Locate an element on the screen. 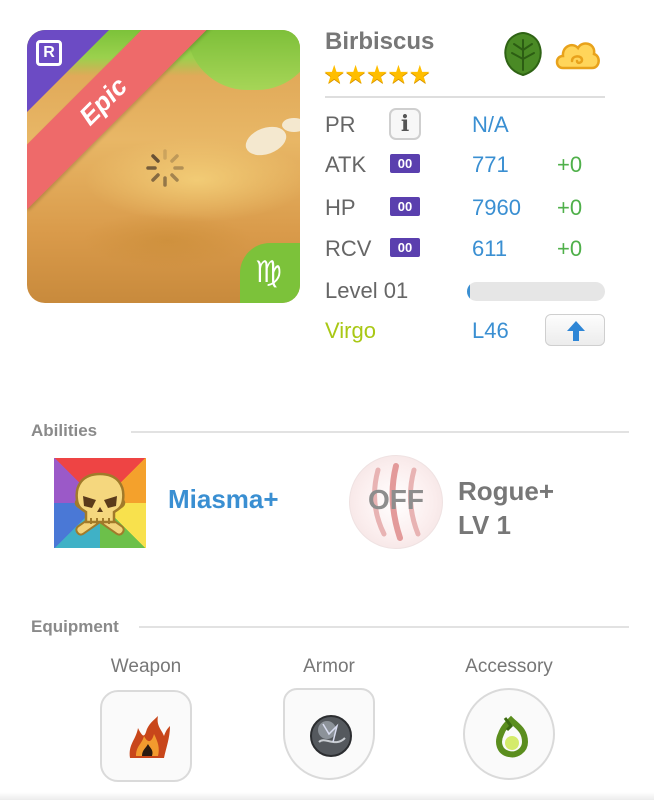  stat-row-rcv: RCV 00 611 +0 is located at coordinates (470, 248).